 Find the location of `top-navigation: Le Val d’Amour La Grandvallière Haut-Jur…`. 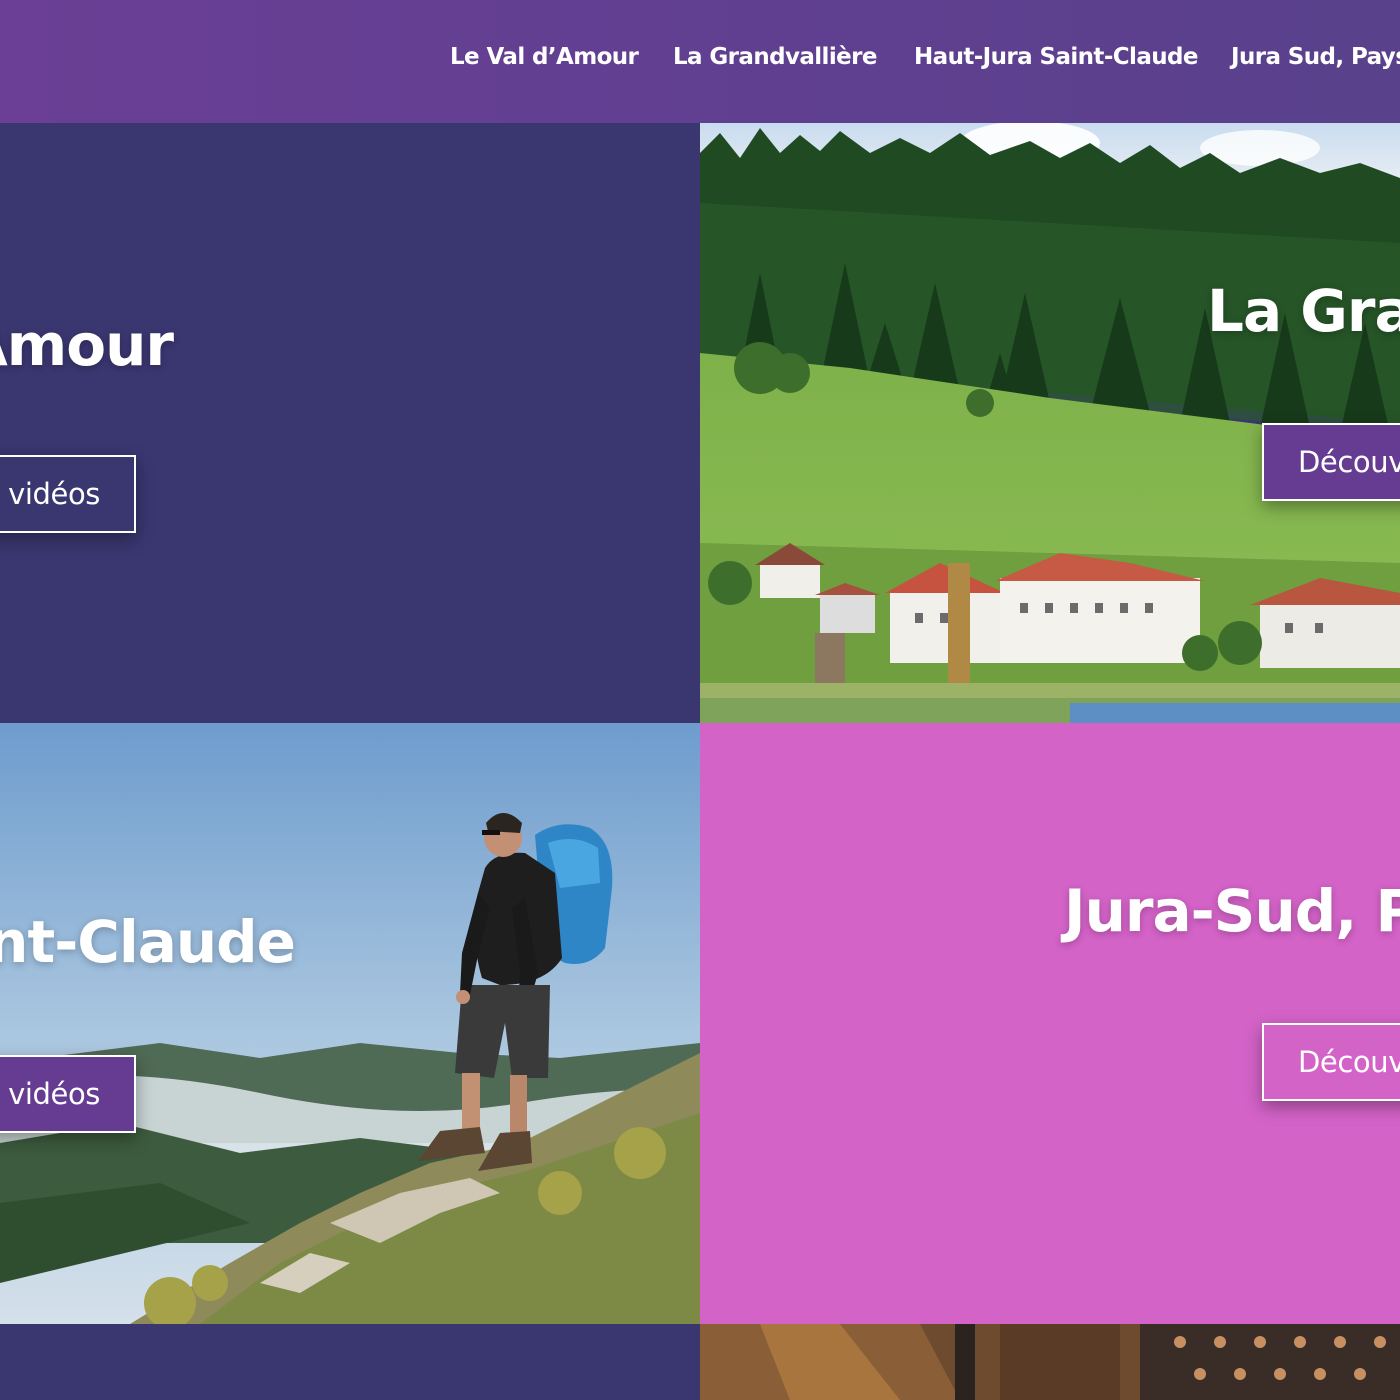

top-navigation: Le Val d’Amour La Grandvallière Haut-Jur… is located at coordinates (700, 61).